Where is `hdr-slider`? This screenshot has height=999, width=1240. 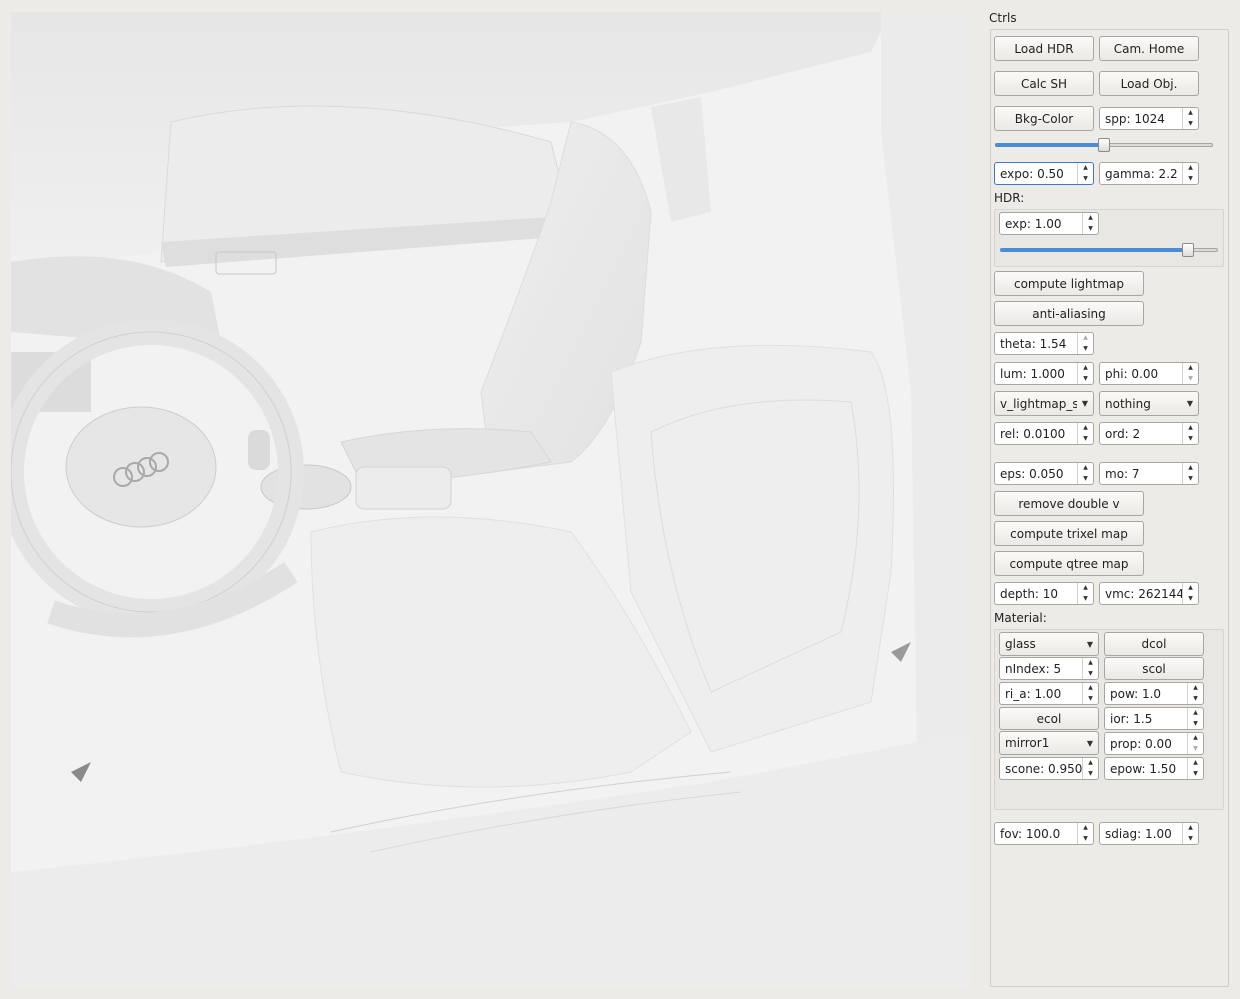 hdr-slider is located at coordinates (1109, 250).